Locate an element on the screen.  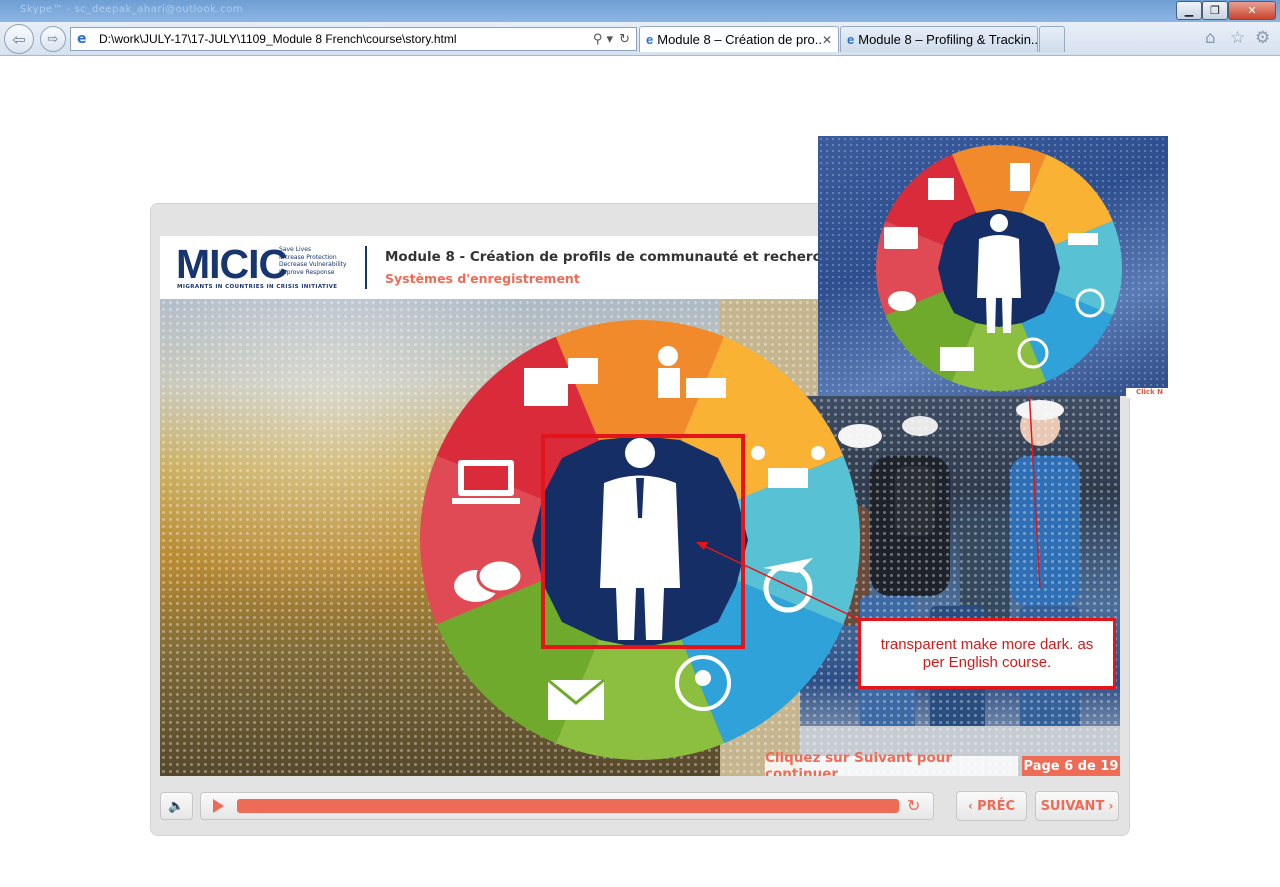
replay-icon: ↻ is located at coordinates (913, 805).